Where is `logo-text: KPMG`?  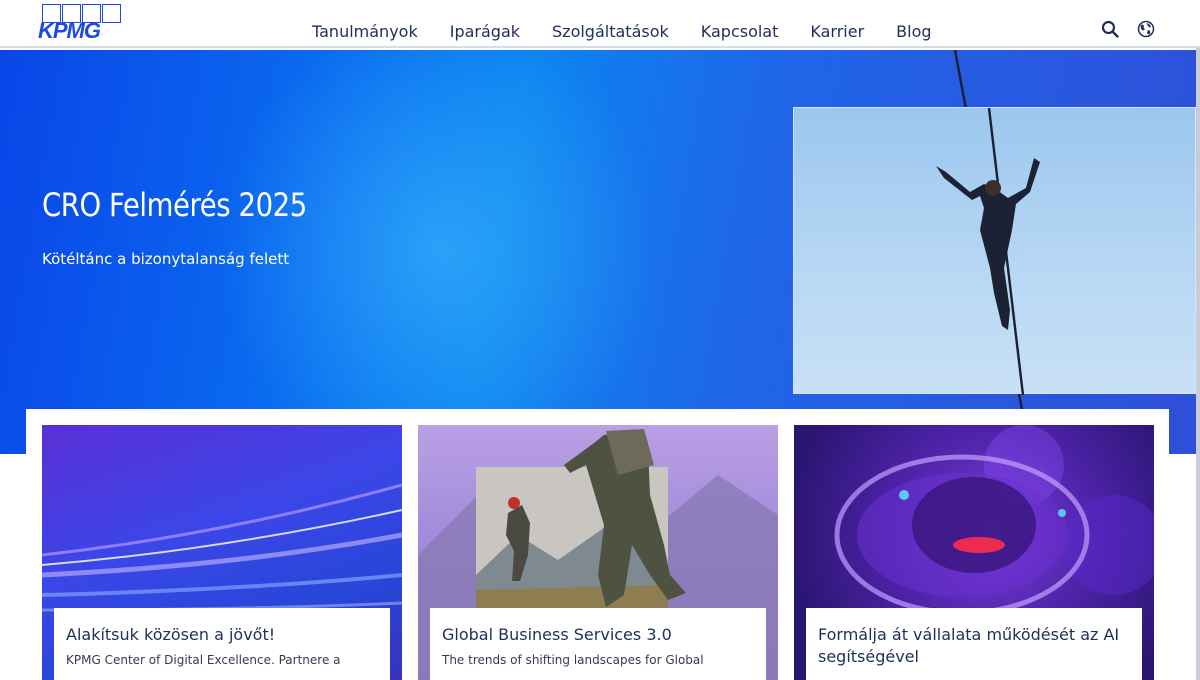 logo-text: KPMG is located at coordinates (69, 30).